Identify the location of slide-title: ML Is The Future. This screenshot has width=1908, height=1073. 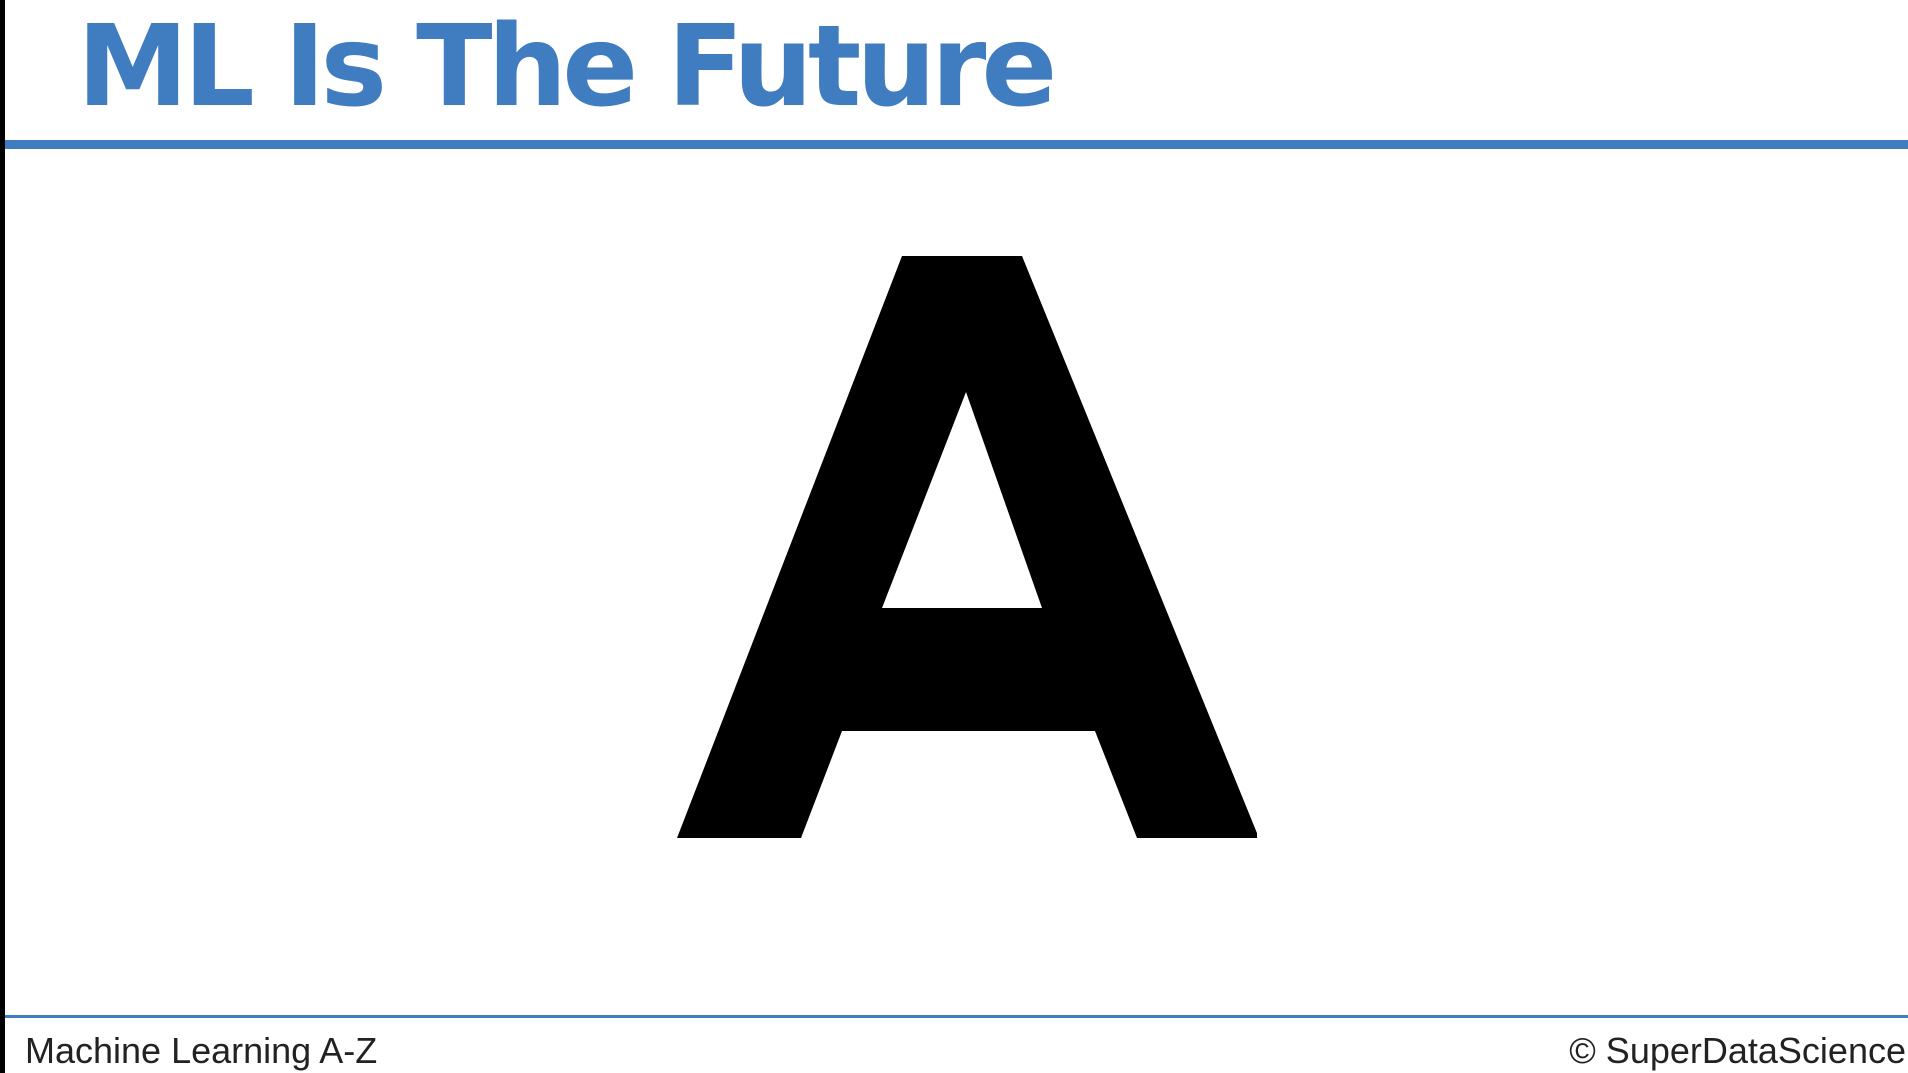
(567, 67).